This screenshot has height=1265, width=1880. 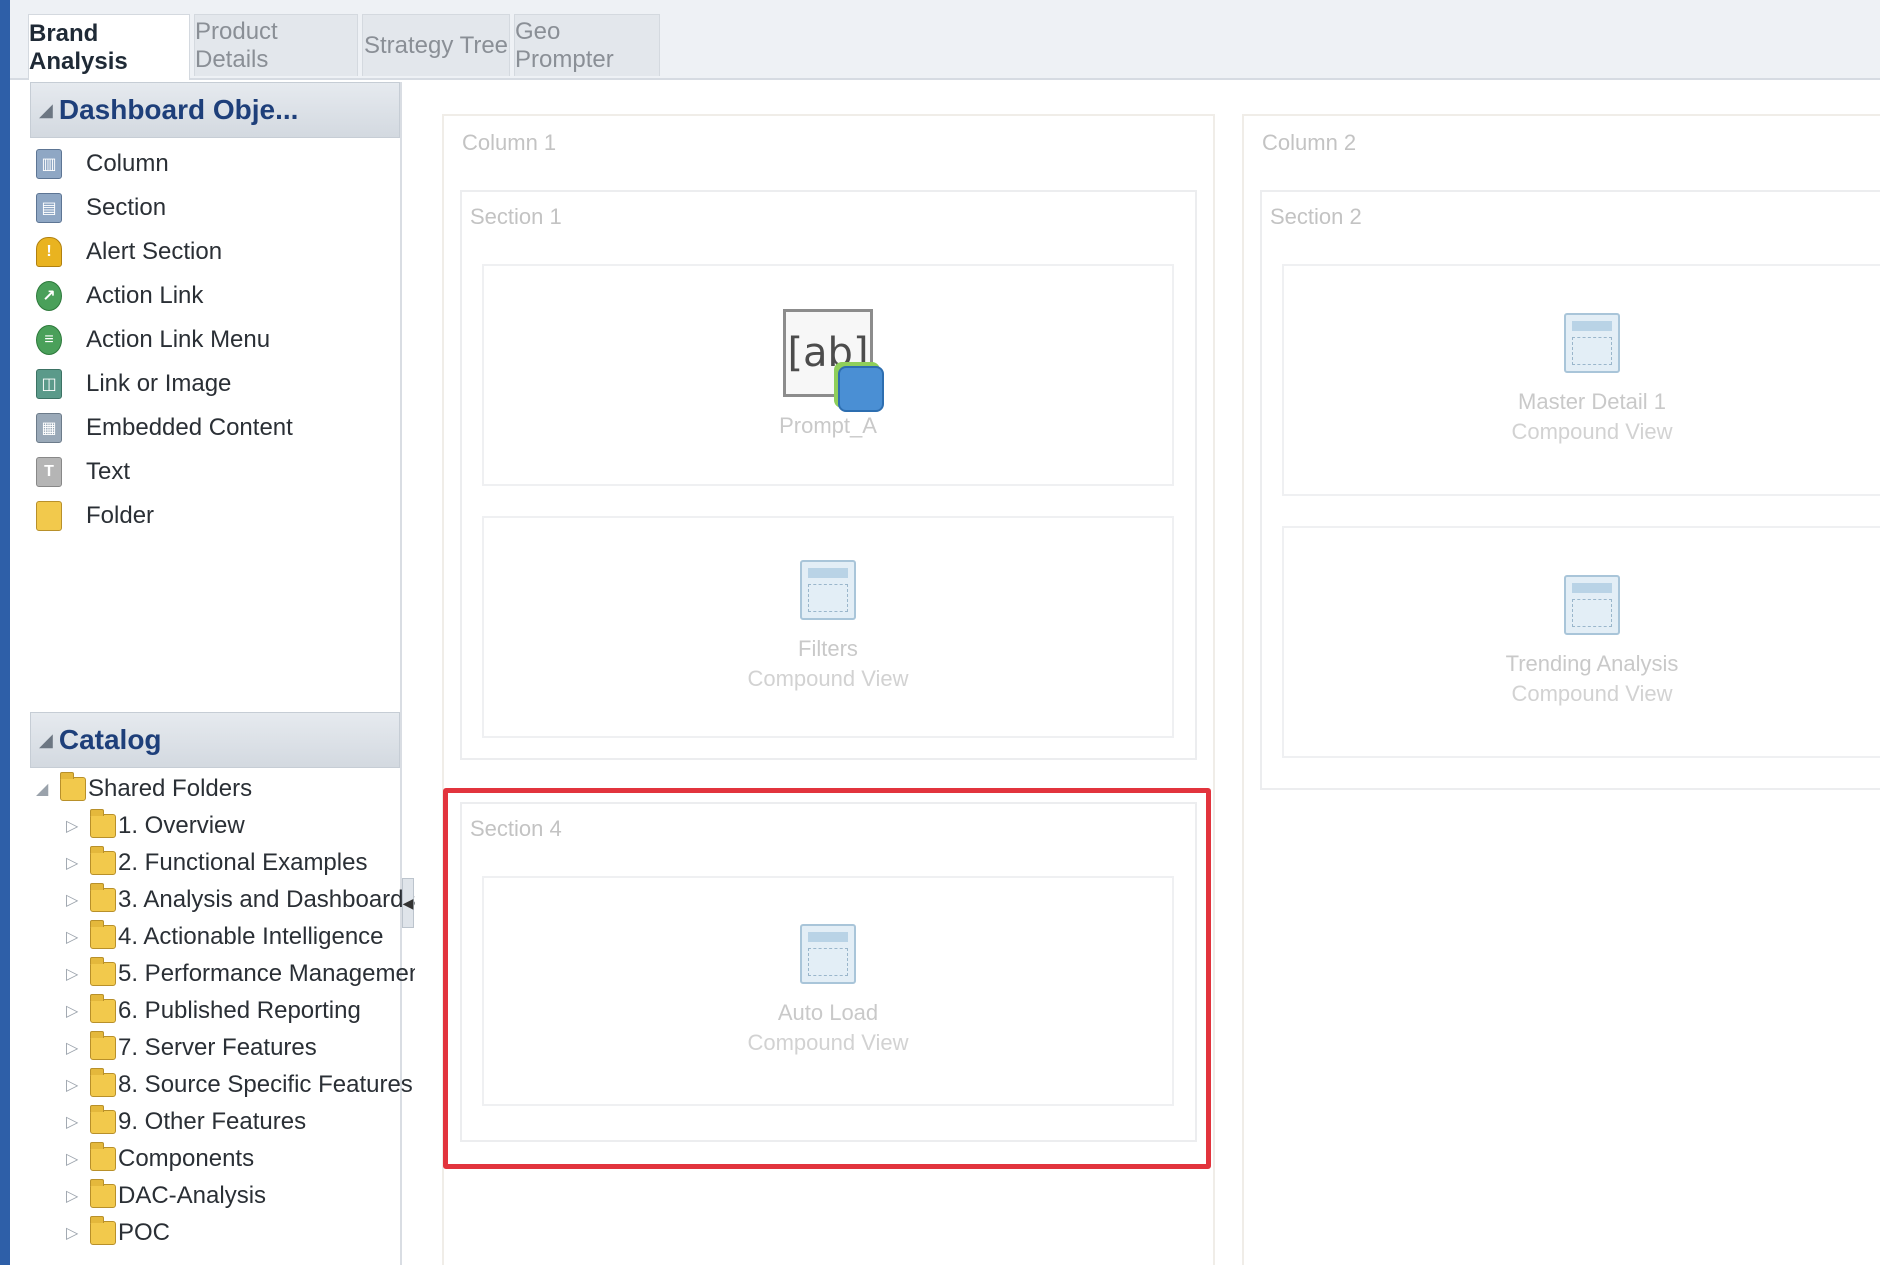 I want to click on tree-item: ▷ DAC-Analysis, so click(x=166, y=1196).